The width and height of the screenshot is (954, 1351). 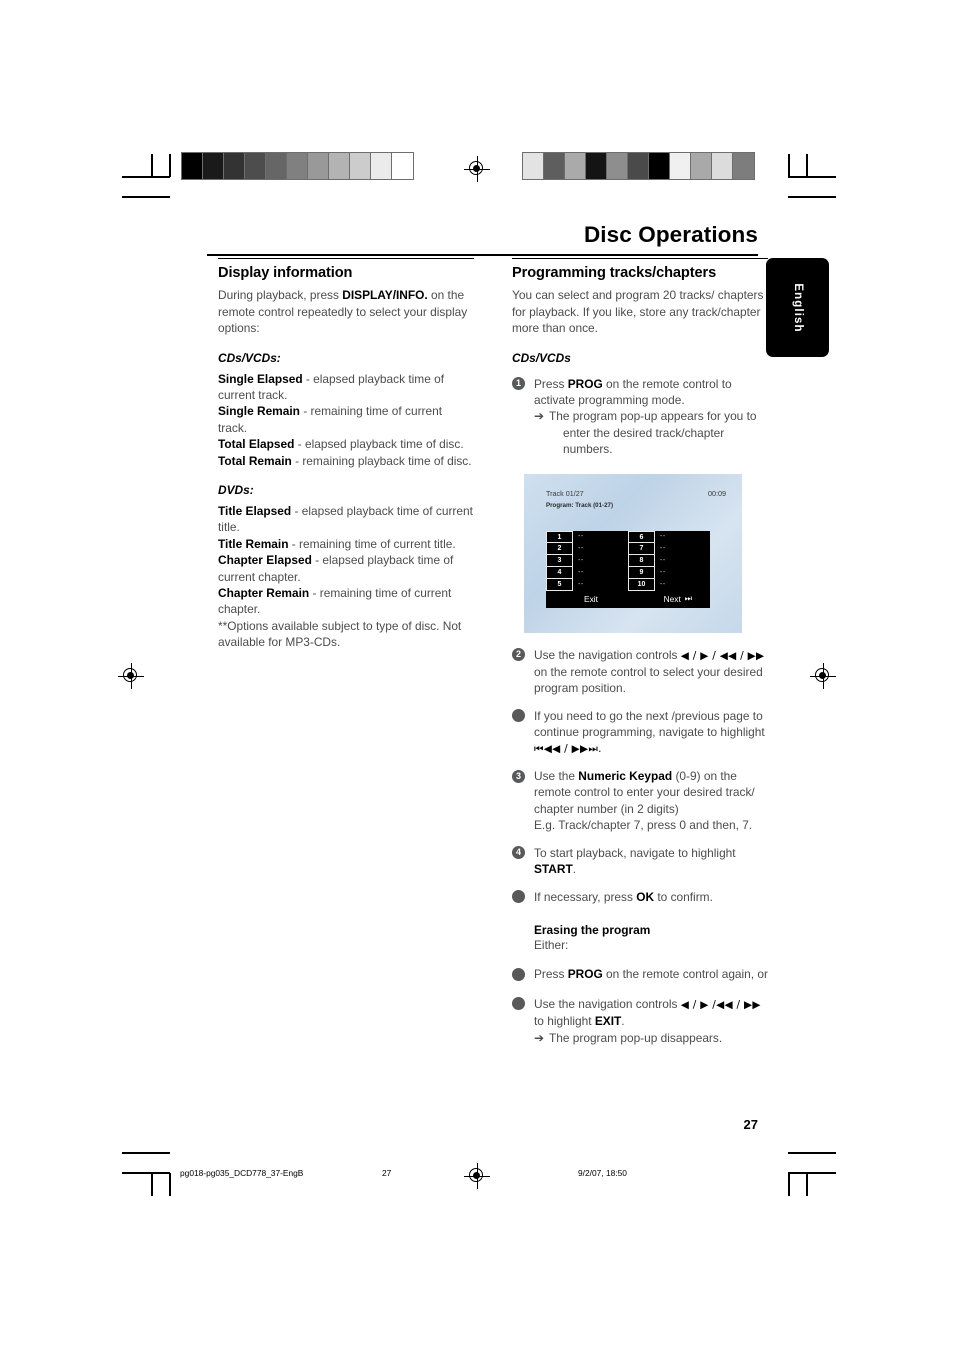 I want to click on program-slot-half-left: 12345 -- -- -- -- --, so click(x=587, y=560).